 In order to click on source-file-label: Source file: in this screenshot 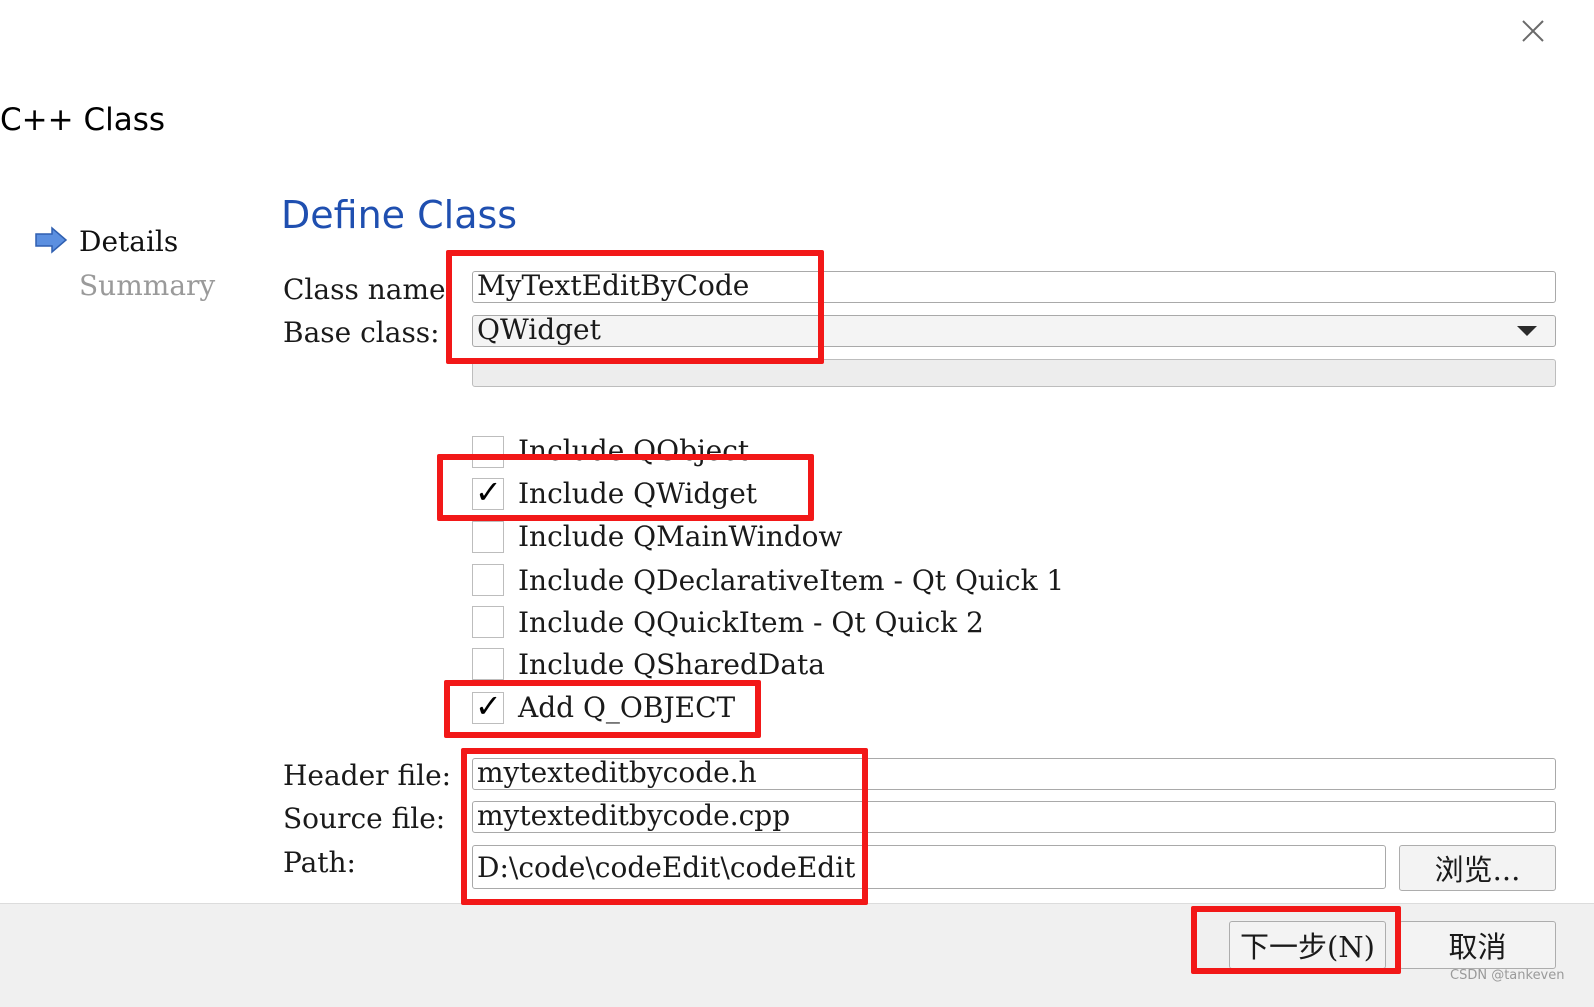, I will do `click(364, 818)`.